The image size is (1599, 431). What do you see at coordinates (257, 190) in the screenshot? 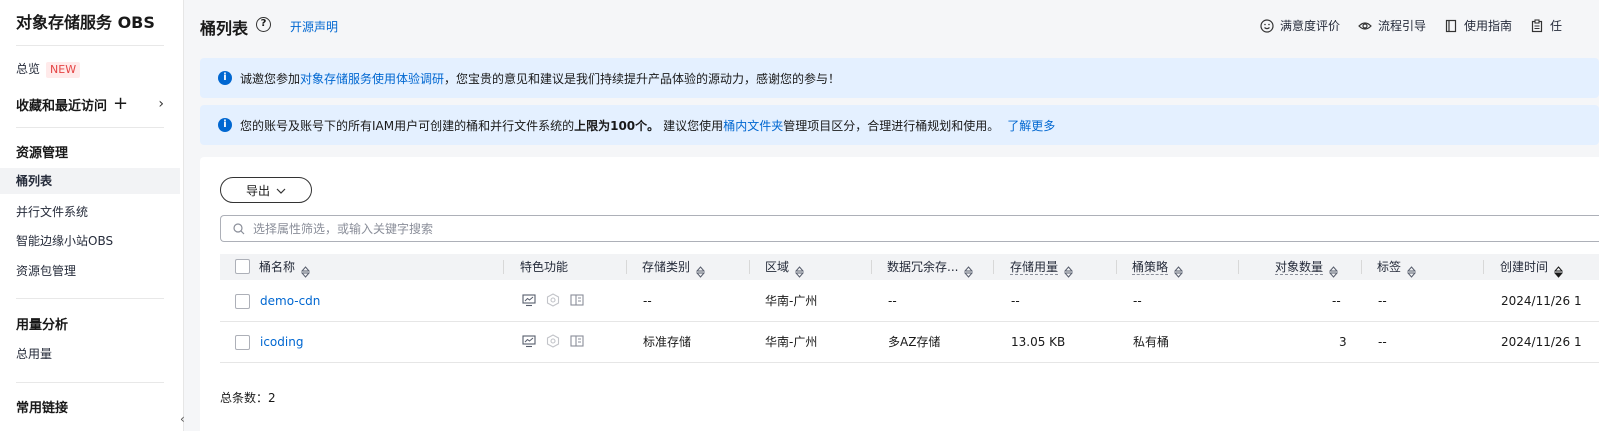
I see `export-label: 导出` at bounding box center [257, 190].